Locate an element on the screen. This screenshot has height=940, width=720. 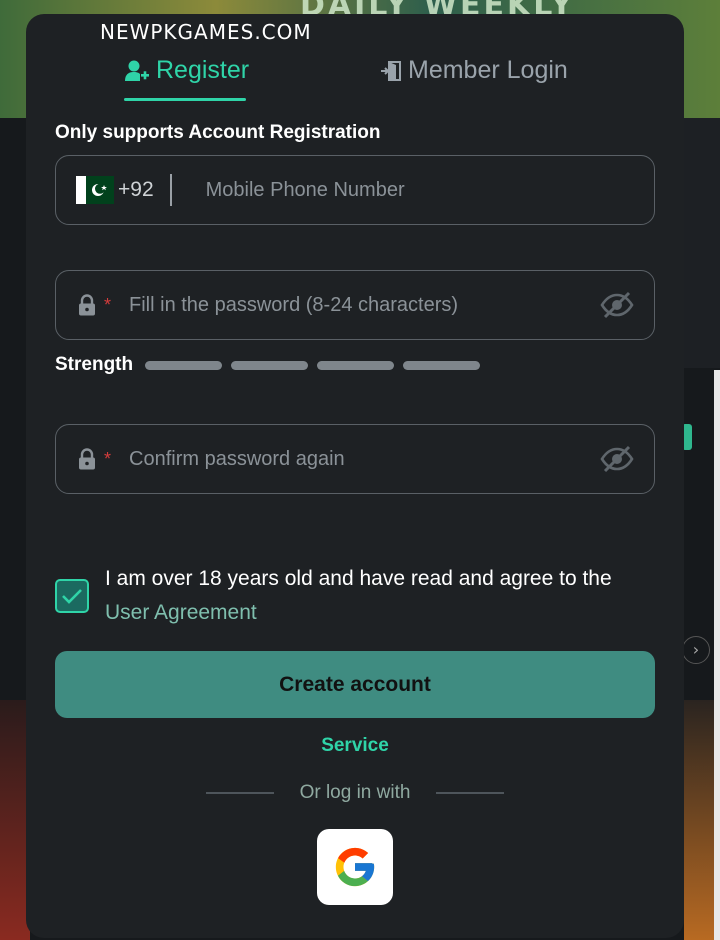
tab-member-login-label: Member Login is located at coordinates (488, 70).